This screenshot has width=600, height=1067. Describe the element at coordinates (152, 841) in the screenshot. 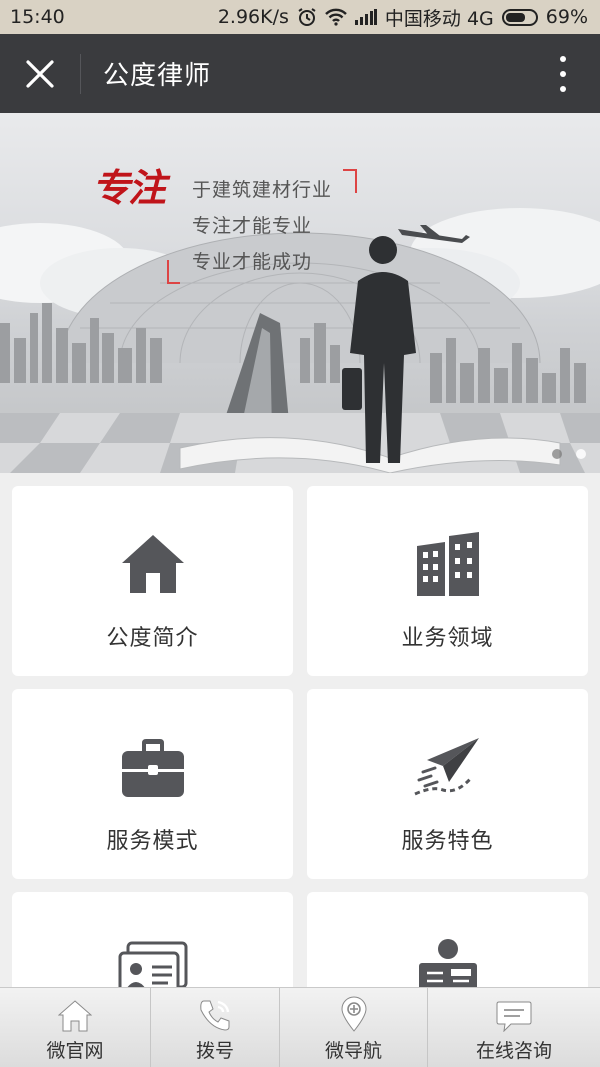

I see `menu-card-label: 服务模式` at that location.